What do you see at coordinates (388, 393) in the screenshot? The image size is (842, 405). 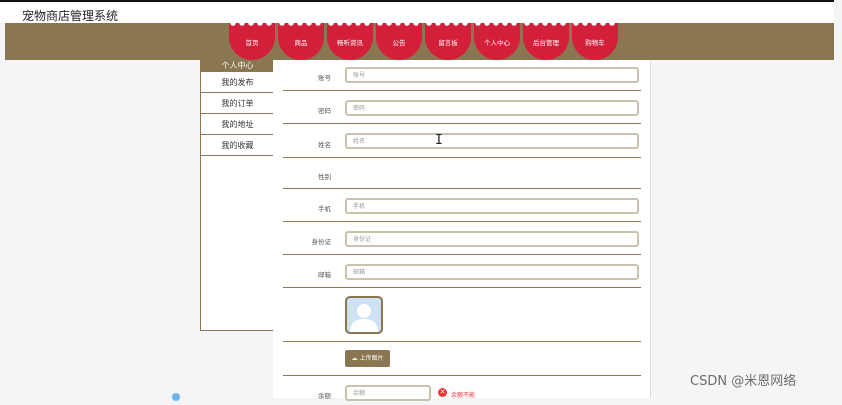 I see `balance-input: 余额` at bounding box center [388, 393].